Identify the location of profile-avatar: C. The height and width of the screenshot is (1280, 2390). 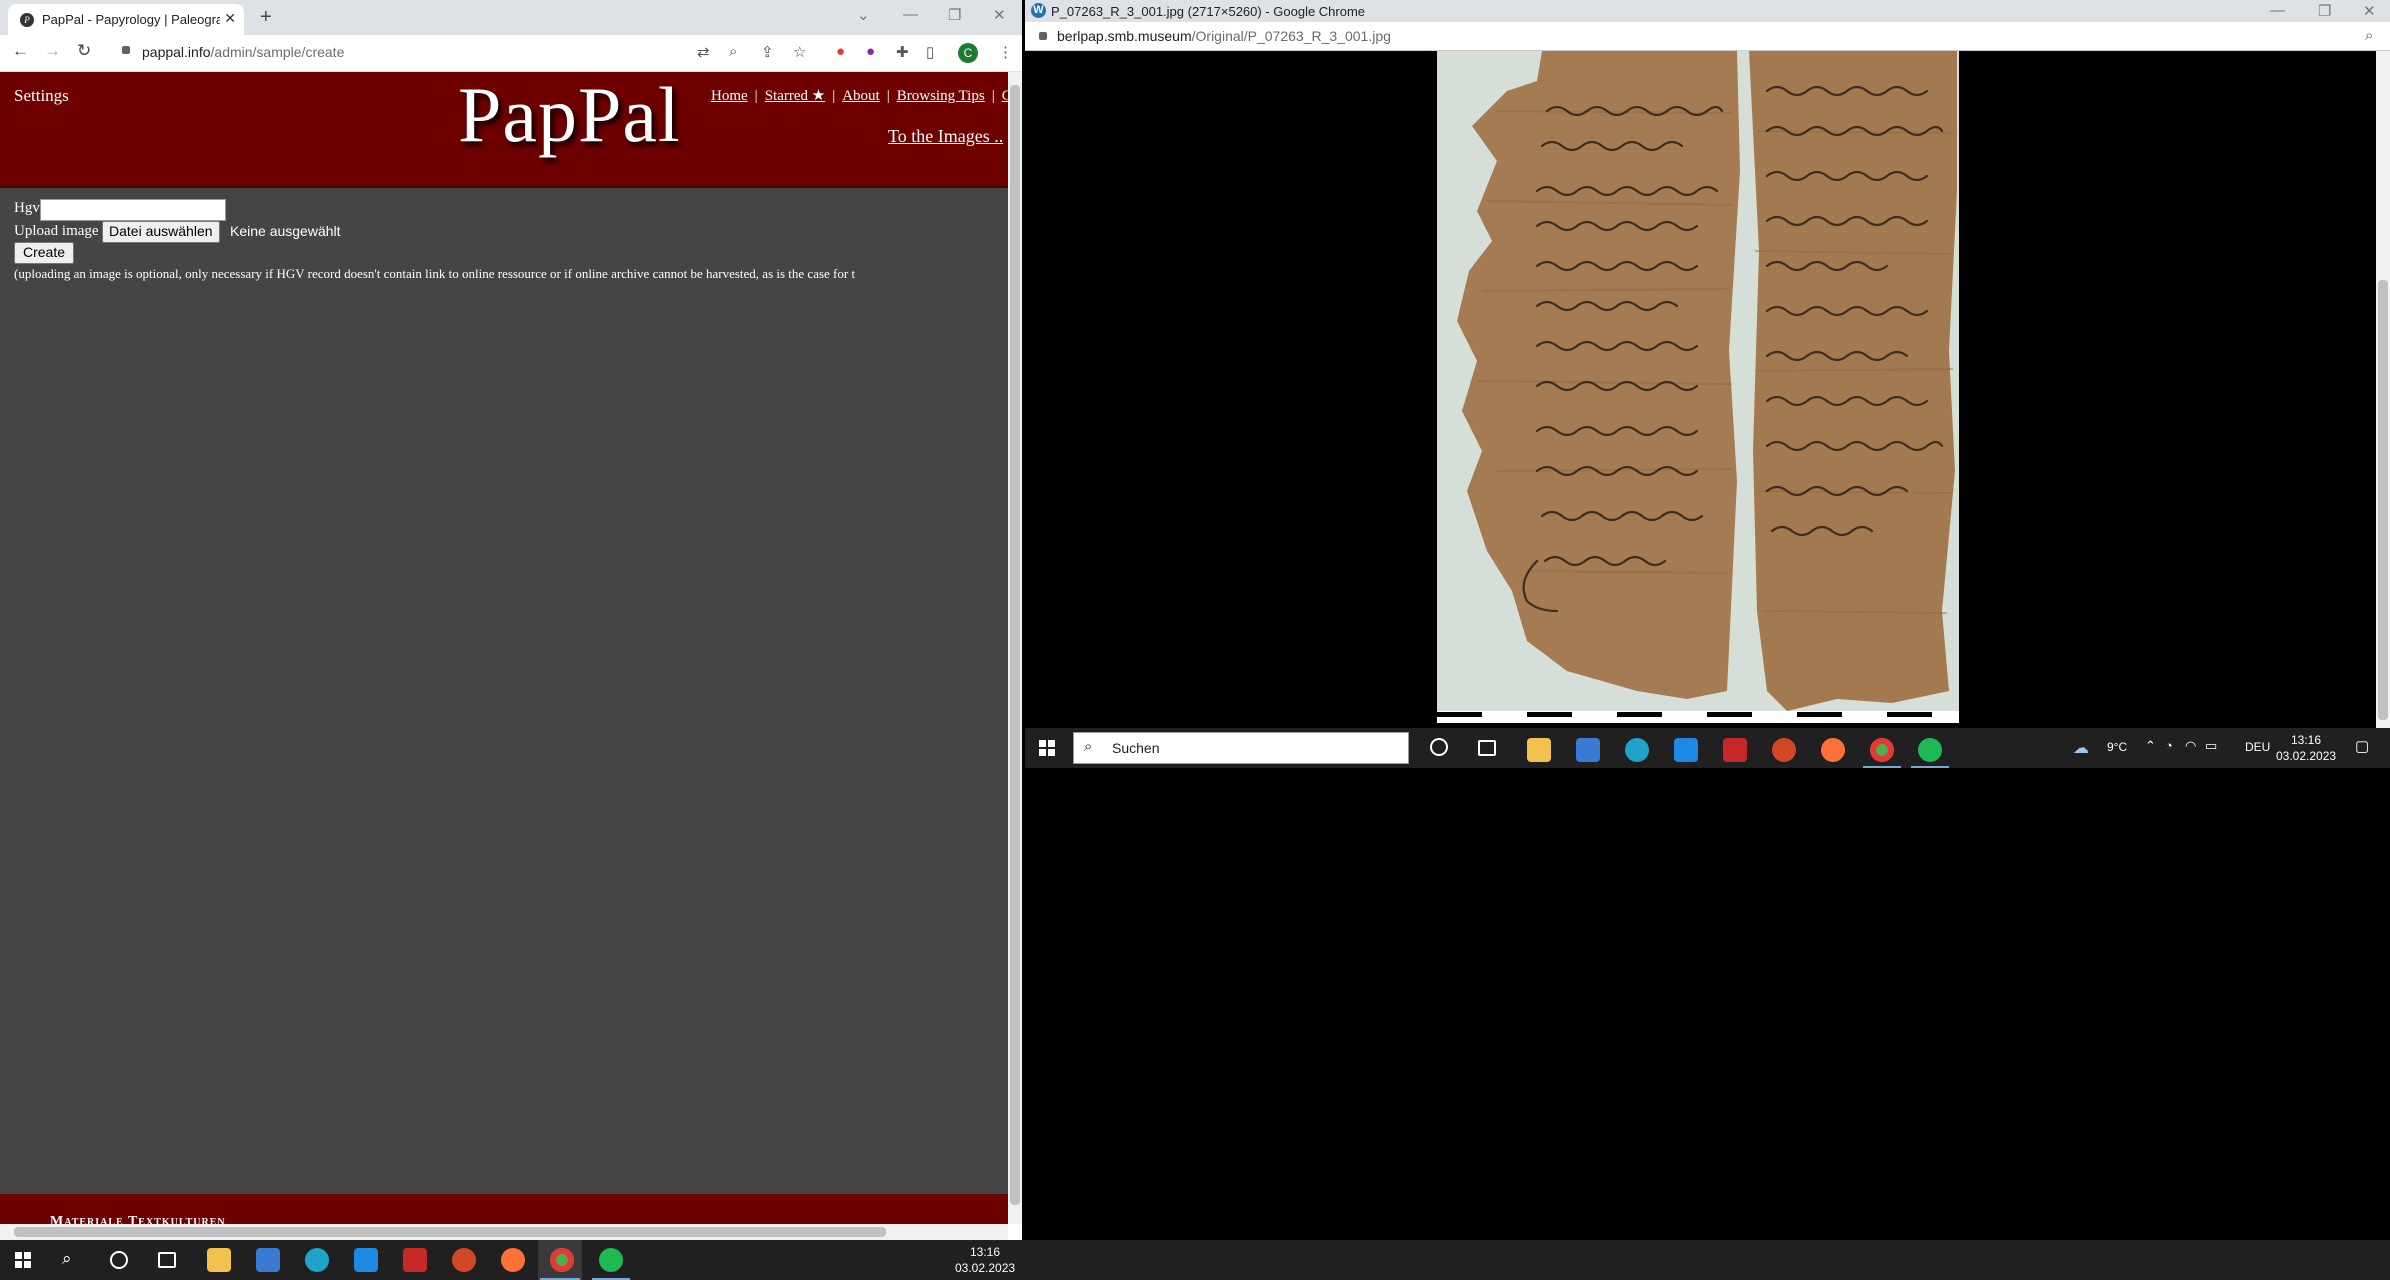
(968, 53).